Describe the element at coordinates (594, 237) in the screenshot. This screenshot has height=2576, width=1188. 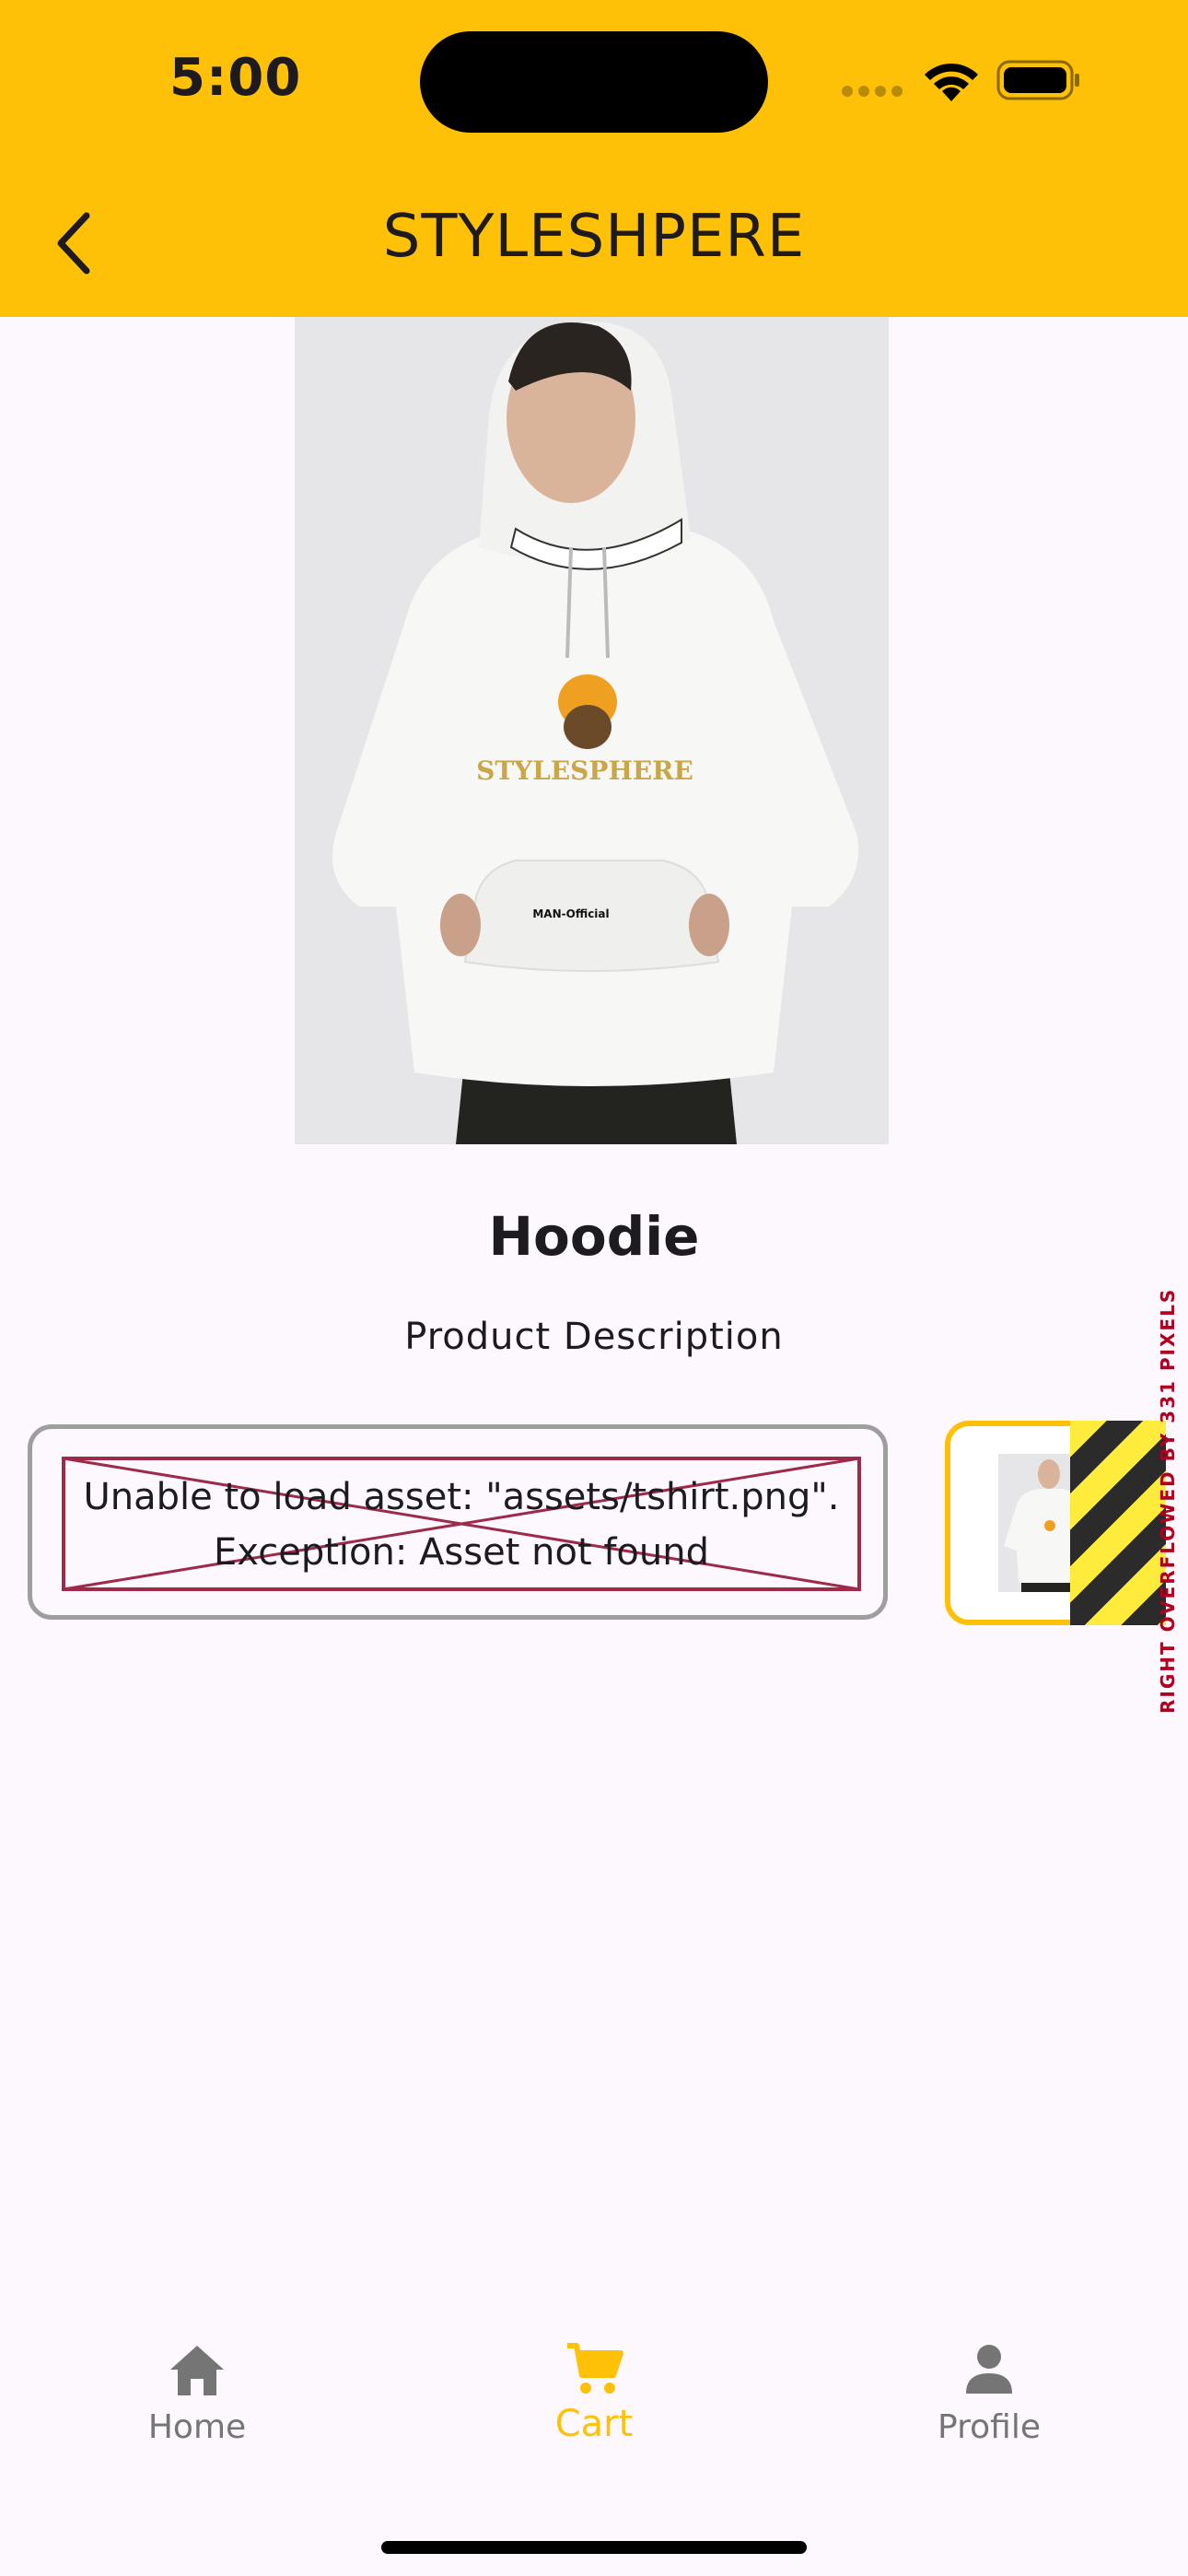
I see `app-title: STYLESHPERE` at that location.